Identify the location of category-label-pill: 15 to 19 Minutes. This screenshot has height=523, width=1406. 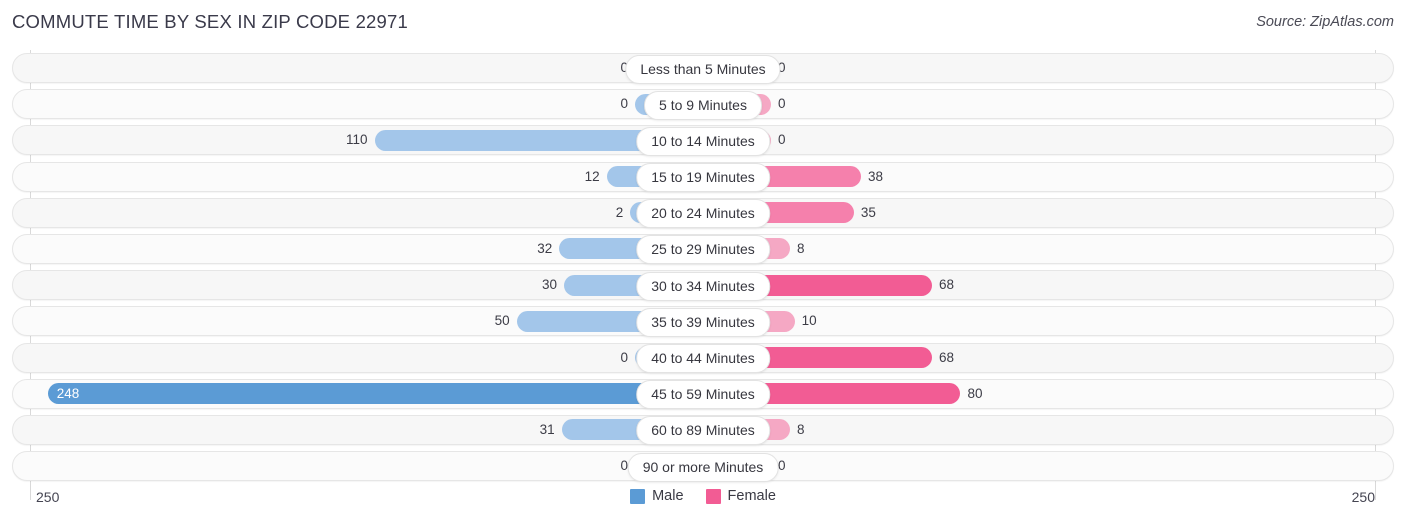
(703, 178).